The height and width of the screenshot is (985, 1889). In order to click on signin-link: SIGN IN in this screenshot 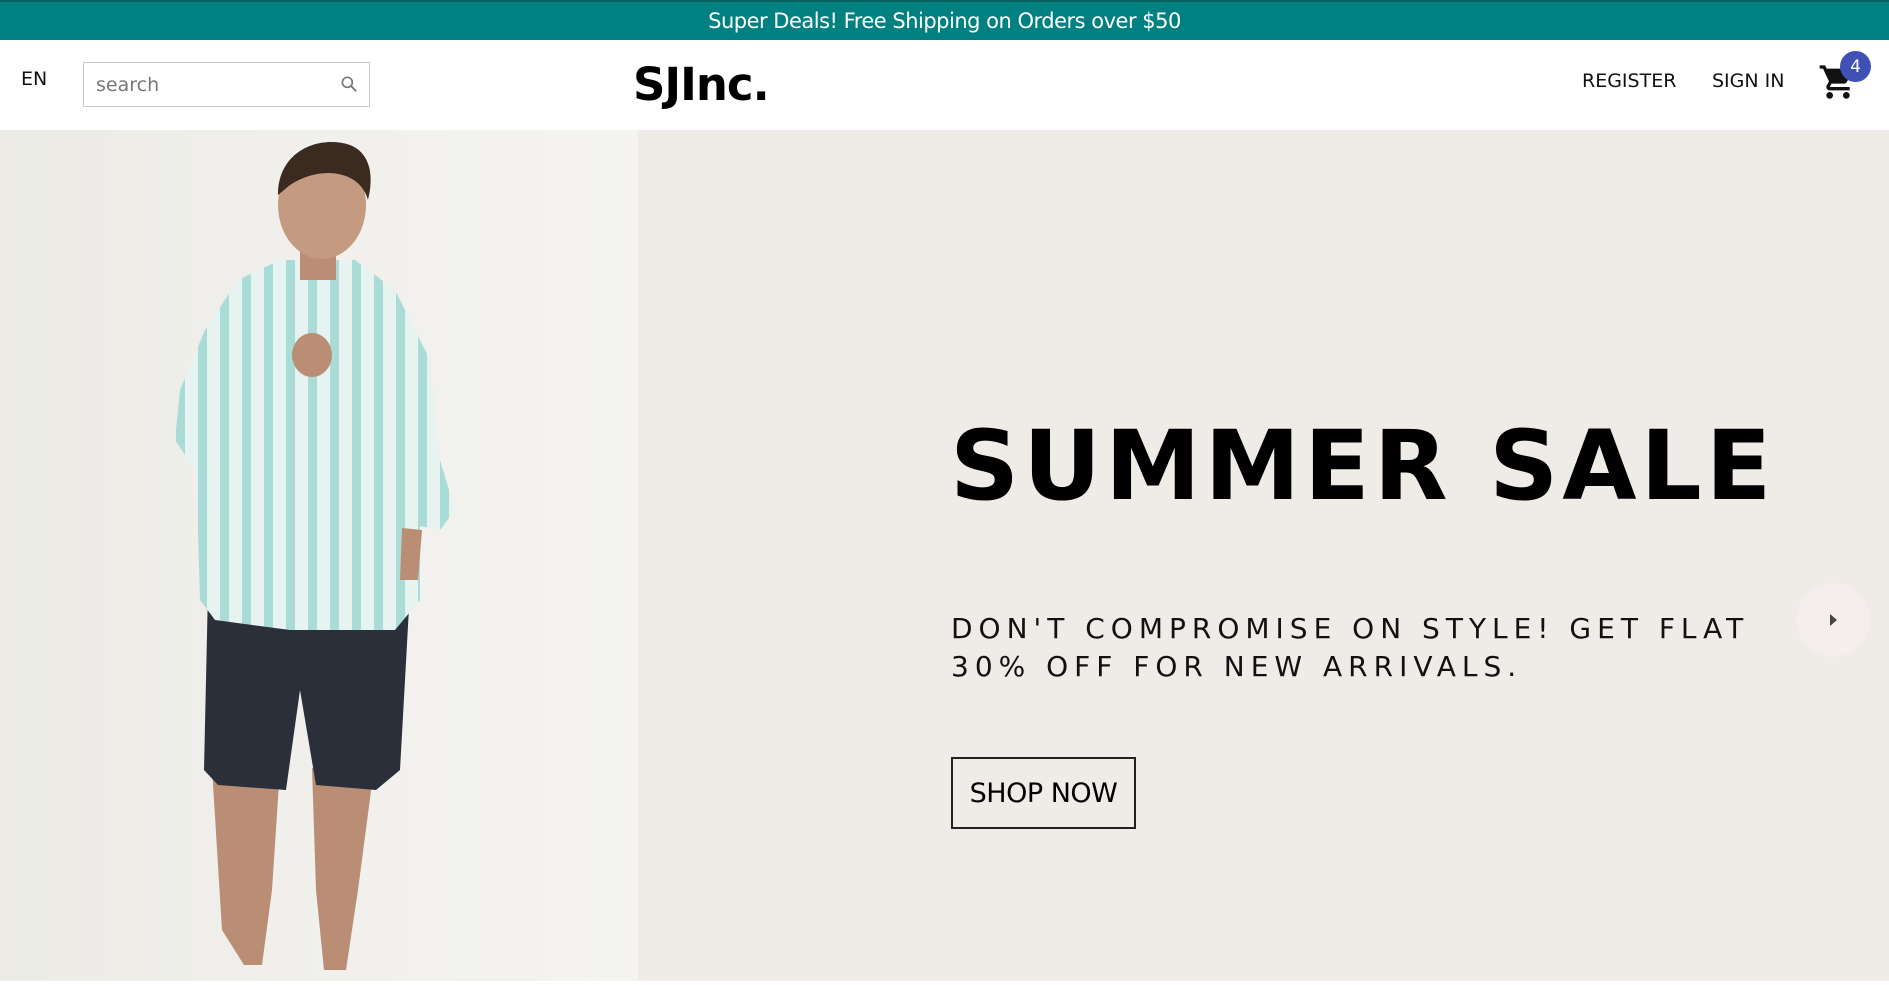, I will do `click(1748, 81)`.